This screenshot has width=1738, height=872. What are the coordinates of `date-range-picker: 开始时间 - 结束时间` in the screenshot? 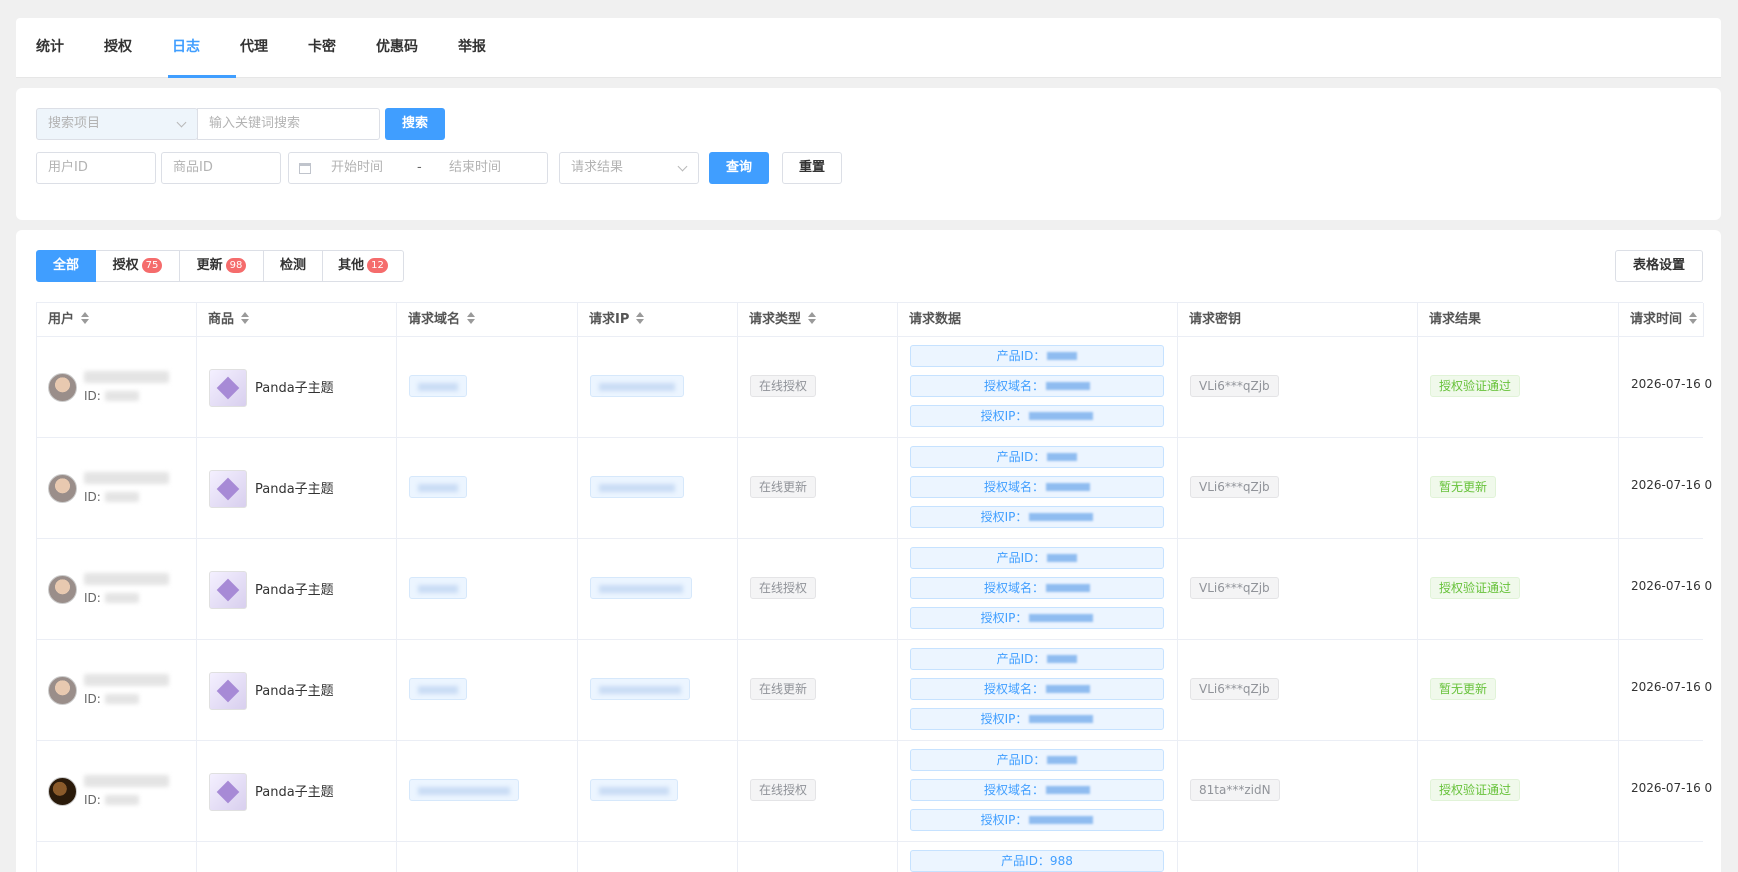 It's located at (418, 168).